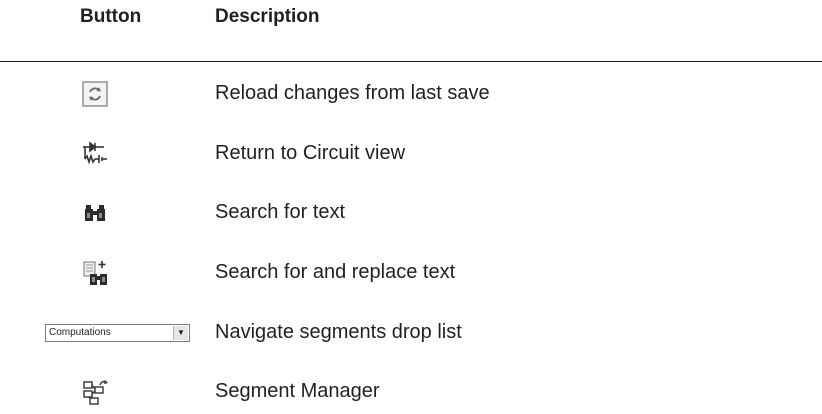 This screenshot has height=414, width=822. I want to click on binoculars-icon, so click(95, 213).